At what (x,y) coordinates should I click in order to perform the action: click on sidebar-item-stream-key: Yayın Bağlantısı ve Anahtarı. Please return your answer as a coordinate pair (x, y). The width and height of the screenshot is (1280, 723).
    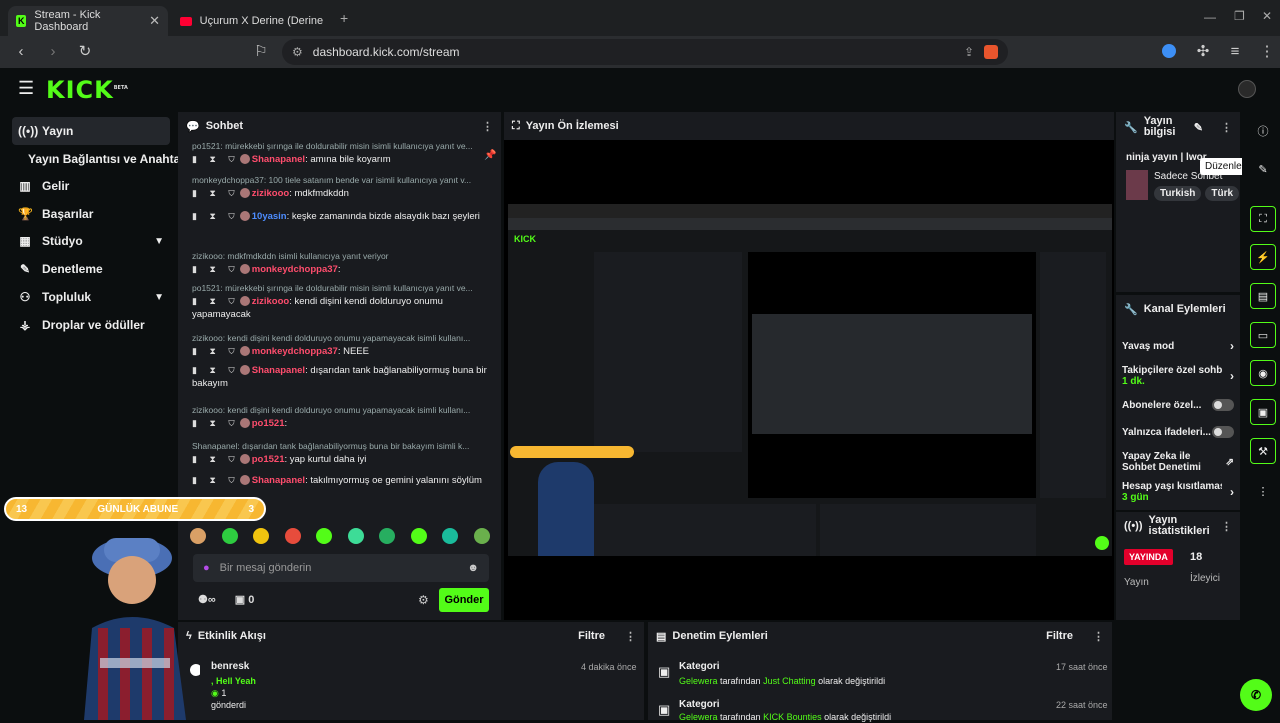
    Looking at the image, I should click on (105, 159).